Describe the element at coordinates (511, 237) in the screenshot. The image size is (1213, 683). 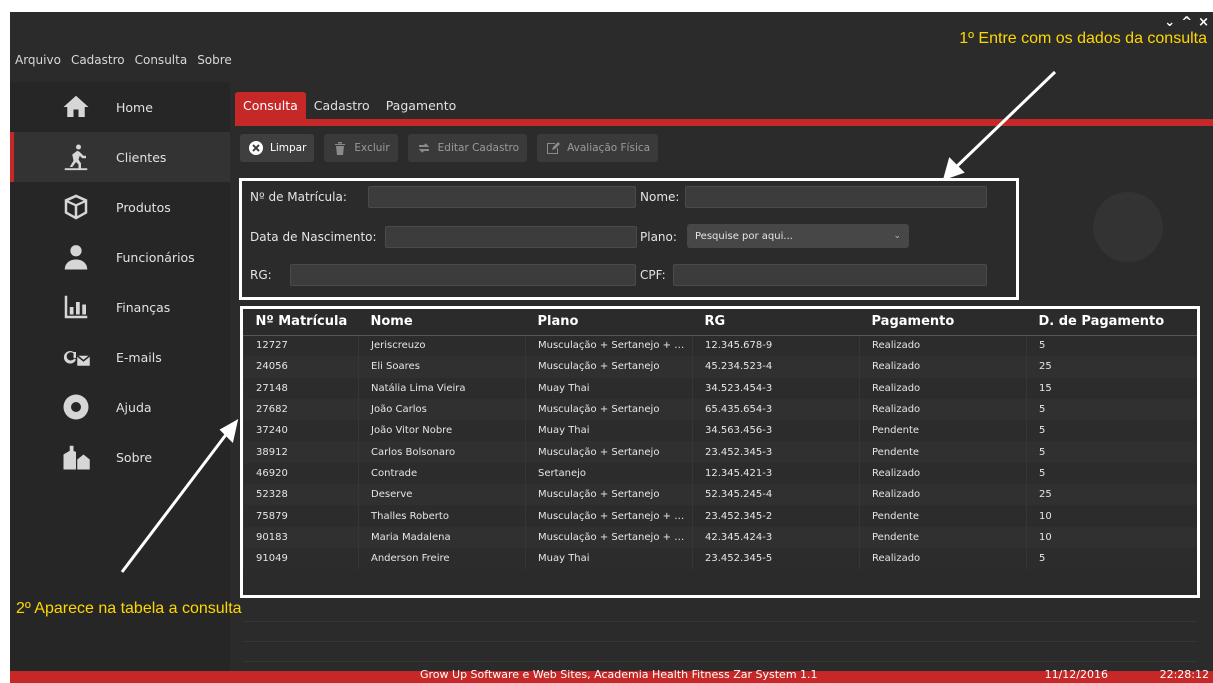
I see `nascimento-input` at that location.